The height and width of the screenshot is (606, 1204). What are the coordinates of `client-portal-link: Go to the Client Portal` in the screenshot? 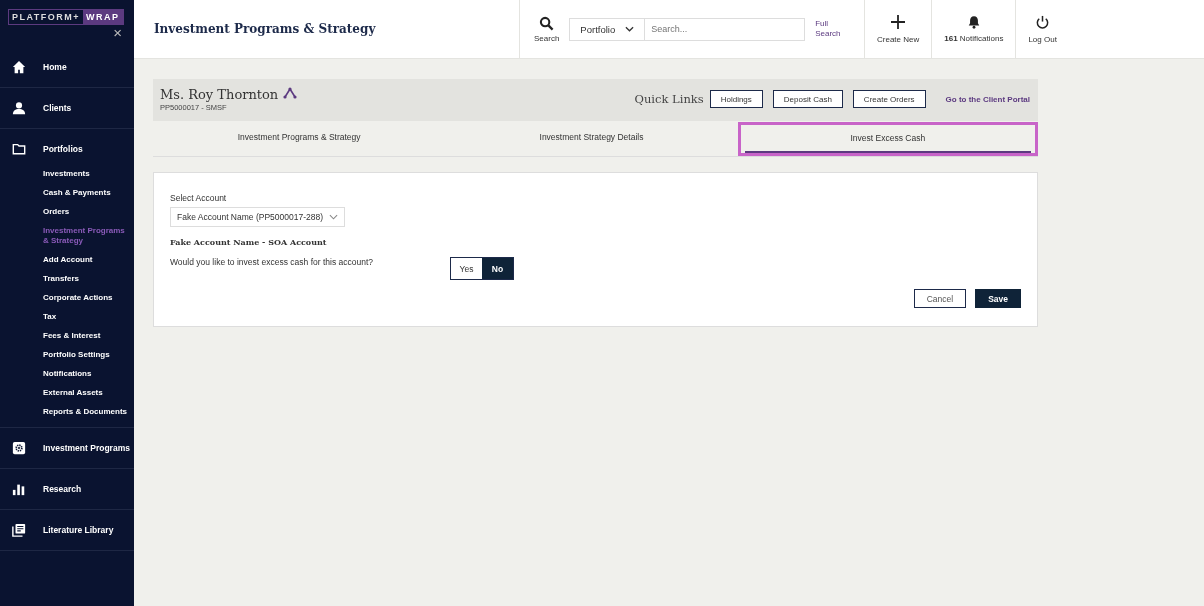 It's located at (987, 99).